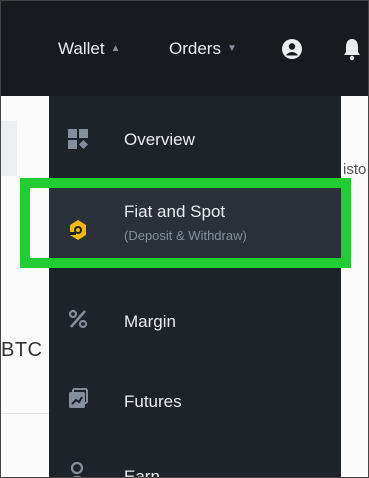  Describe the element at coordinates (185, 235) in the screenshot. I see `menu-item-fiat-and-spot-sublabel: (Deposit & Withdraw)` at that location.